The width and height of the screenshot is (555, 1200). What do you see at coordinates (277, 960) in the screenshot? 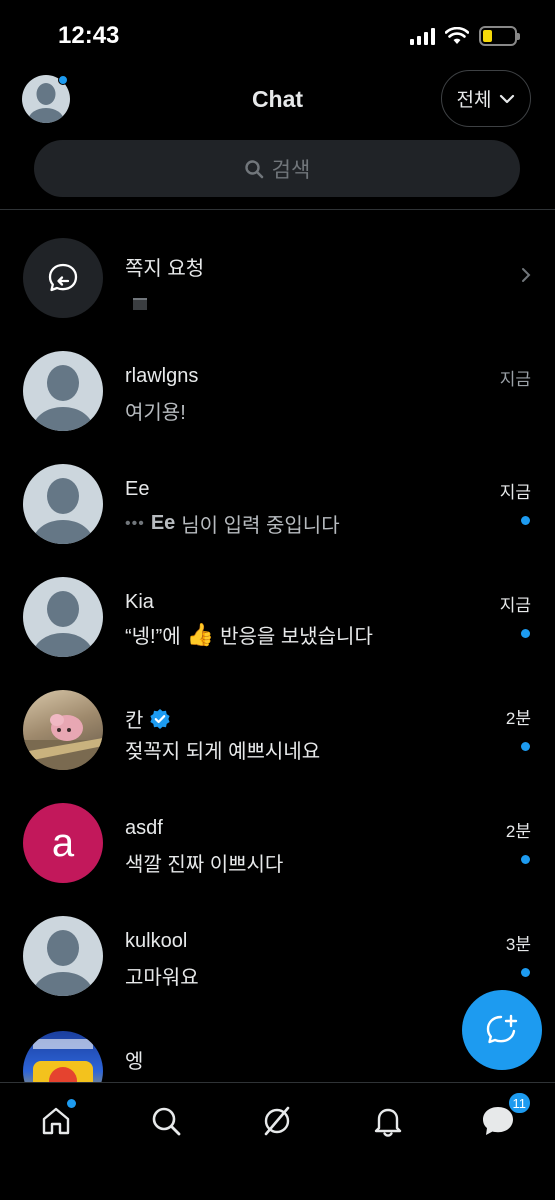
I see `conversation-row: kulkool 고마워요 3분` at bounding box center [277, 960].